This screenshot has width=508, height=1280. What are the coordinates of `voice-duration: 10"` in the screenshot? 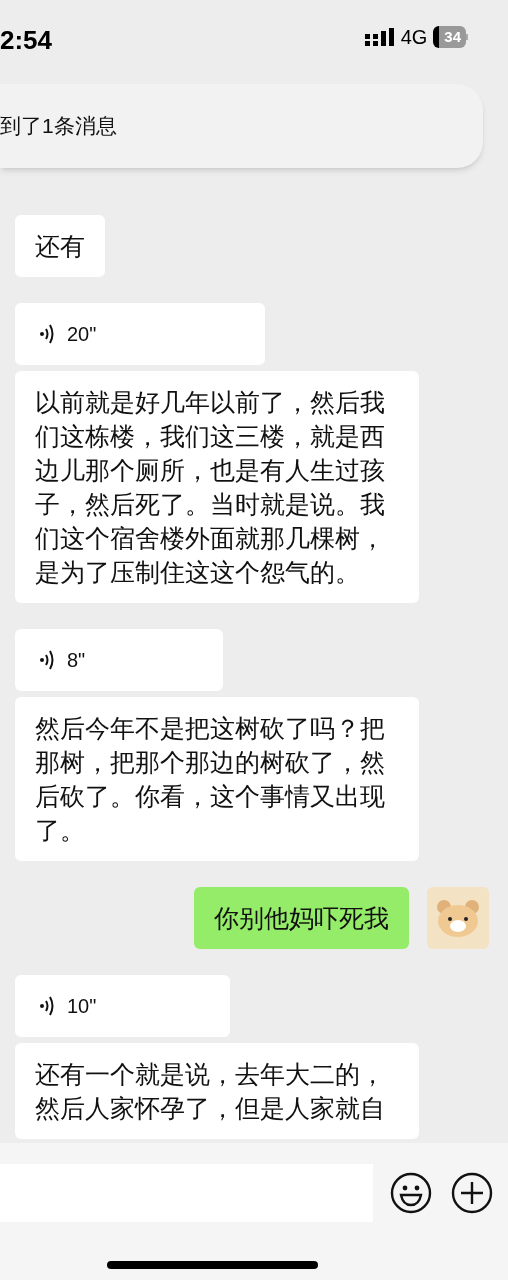 It's located at (82, 1006).